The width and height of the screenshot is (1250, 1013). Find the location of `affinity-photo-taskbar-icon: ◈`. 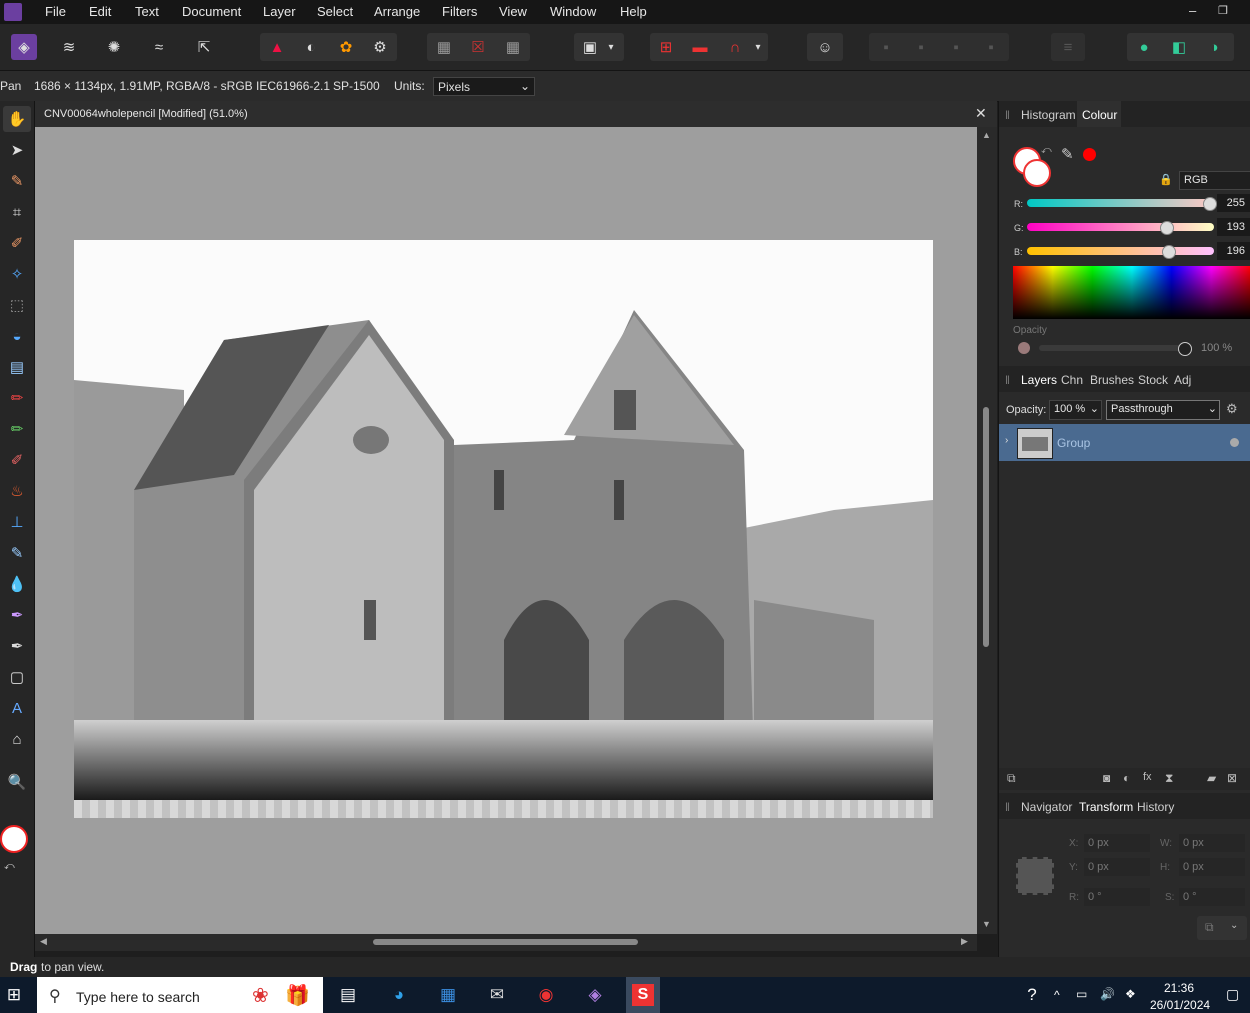

affinity-photo-taskbar-icon: ◈ is located at coordinates (595, 995).